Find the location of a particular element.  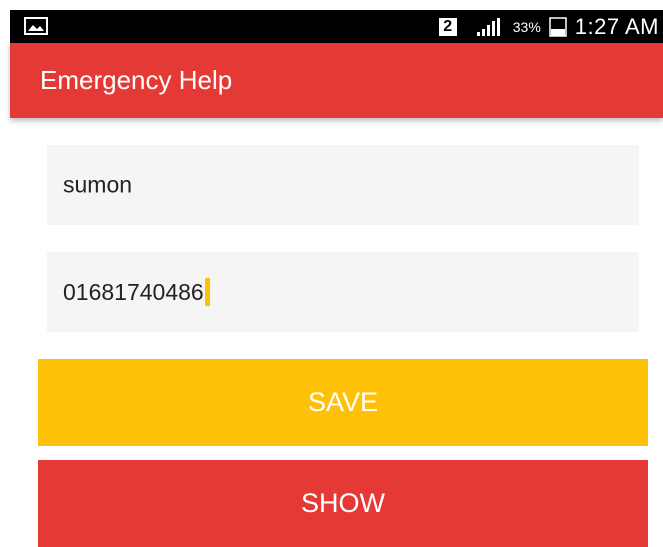

name-input-text: sumon is located at coordinates (98, 184).